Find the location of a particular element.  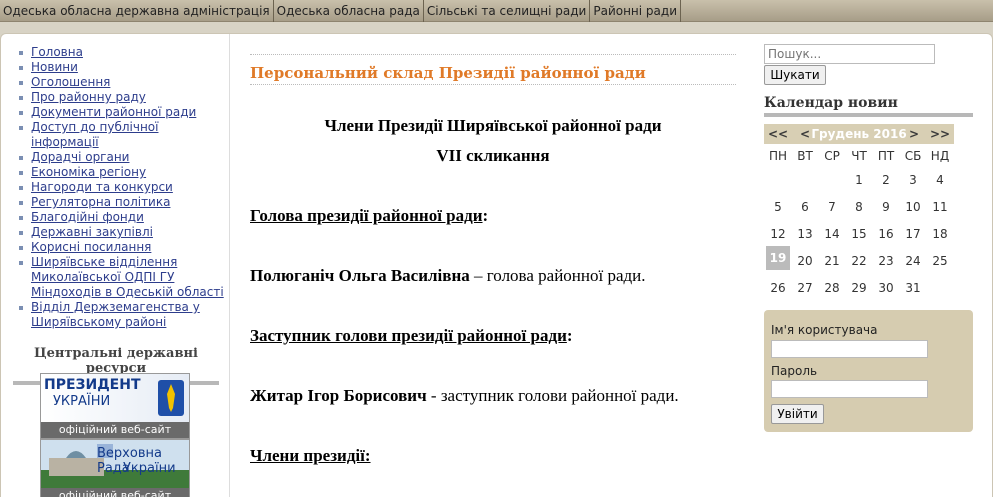

sidebar-item-regulatory: Регуляторна політика is located at coordinates (123, 202).